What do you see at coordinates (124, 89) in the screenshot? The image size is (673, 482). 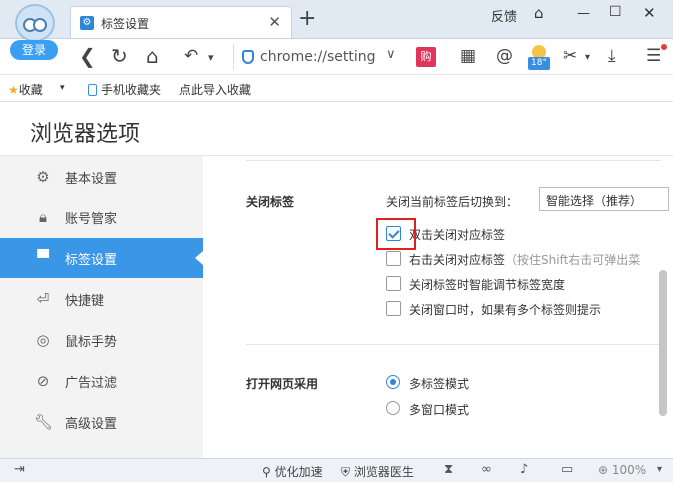 I see `mobile-favorites-link: 手机收藏夹` at bounding box center [124, 89].